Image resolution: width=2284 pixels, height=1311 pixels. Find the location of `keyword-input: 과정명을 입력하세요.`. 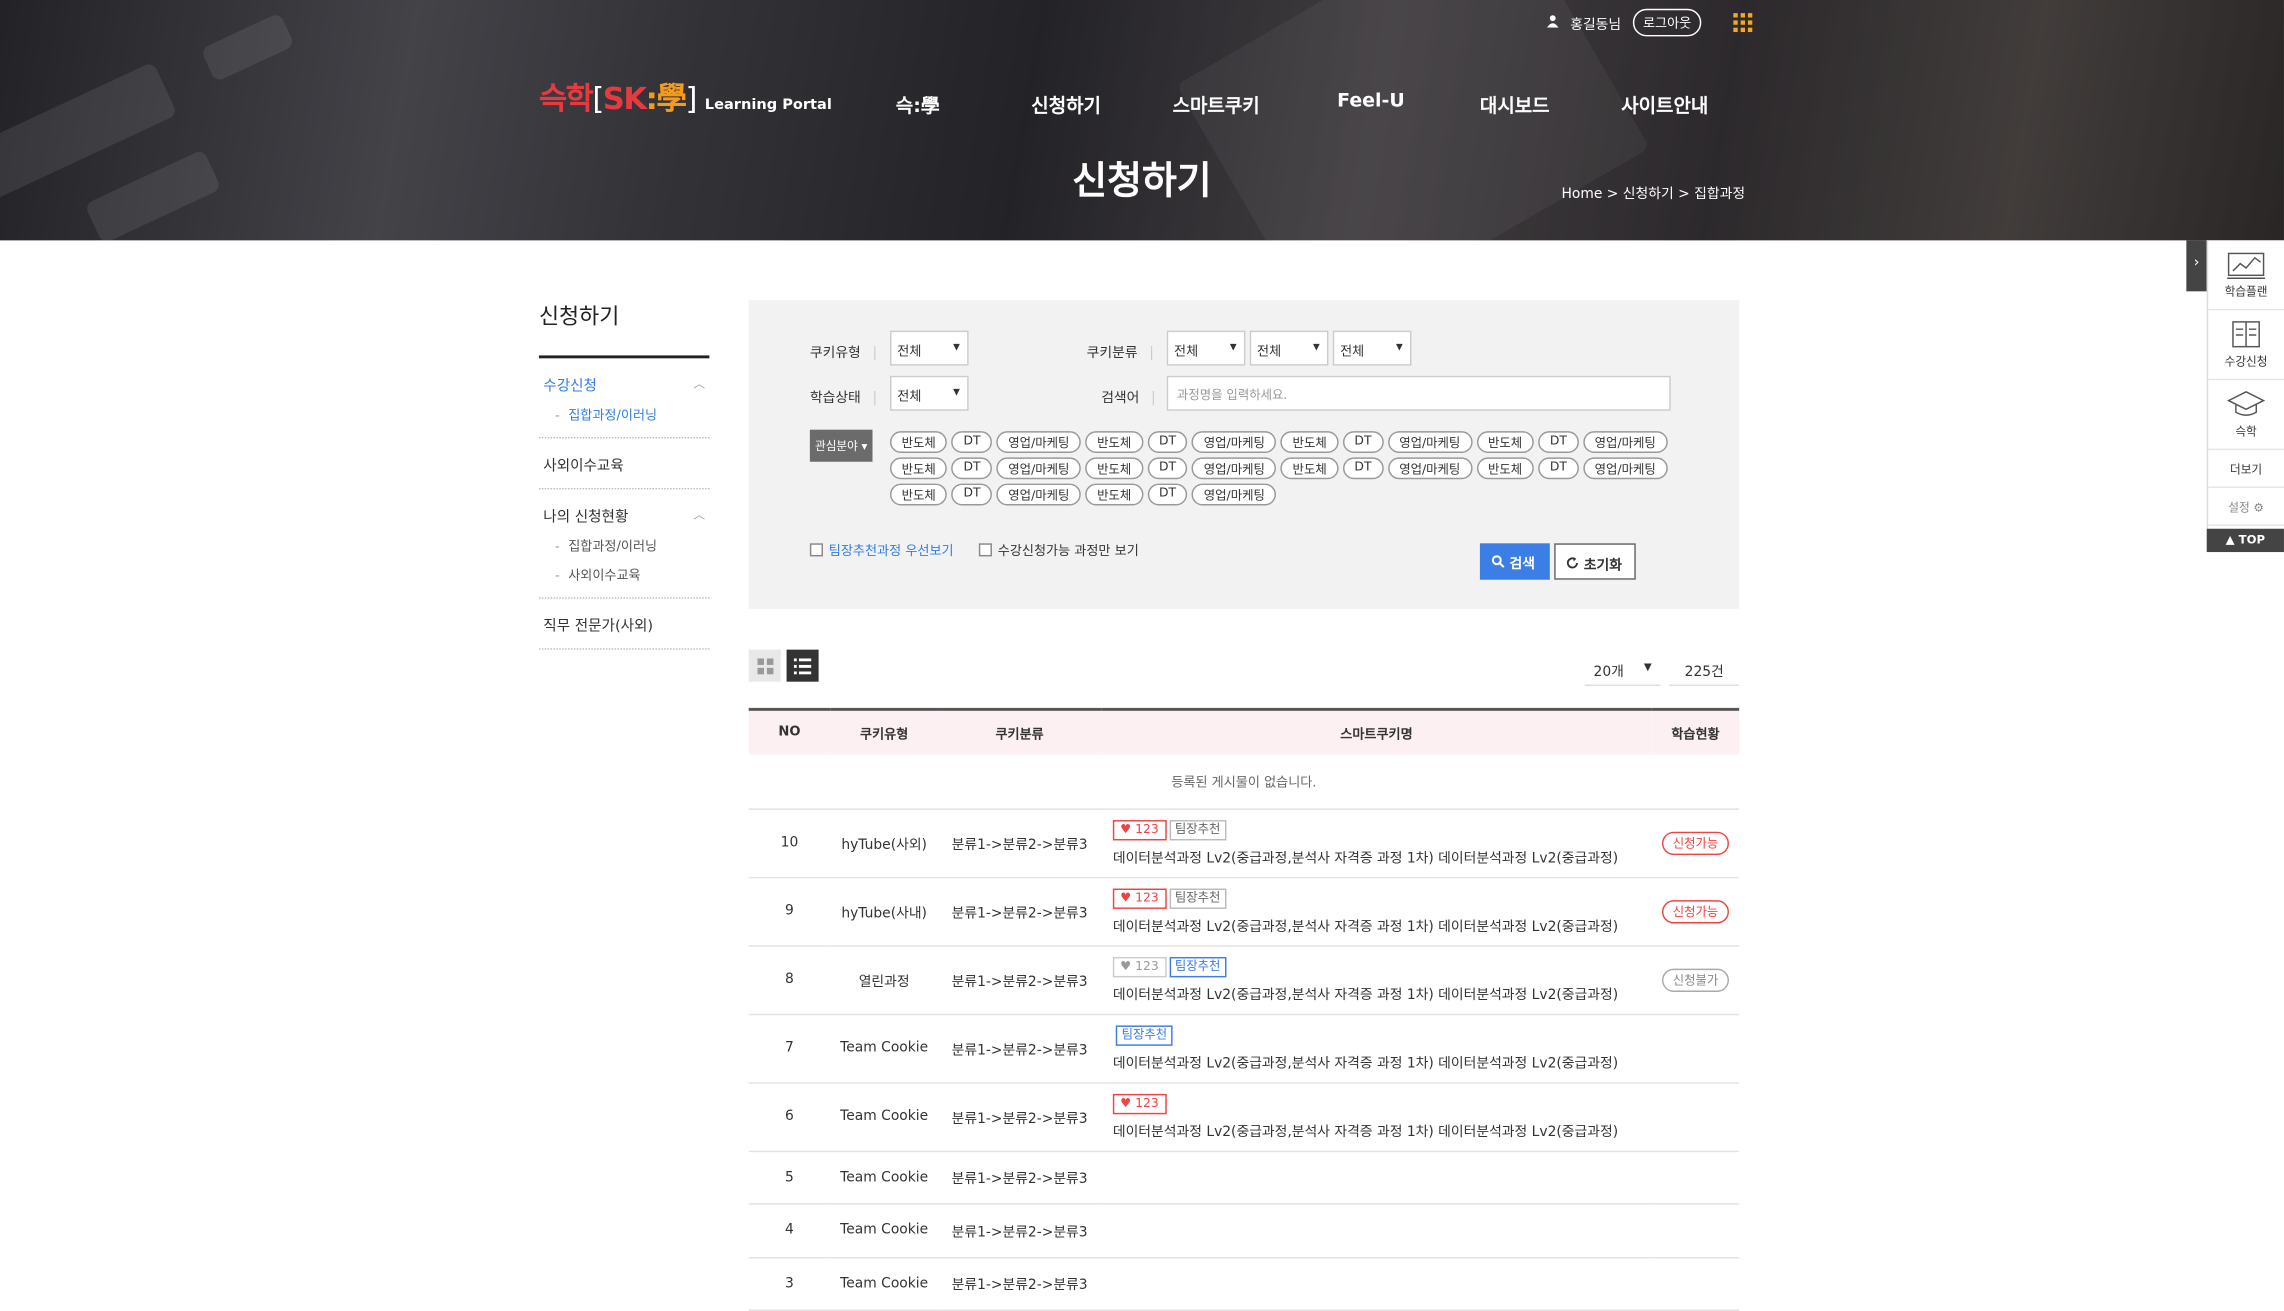

keyword-input: 과정명을 입력하세요. is located at coordinates (1418, 393).